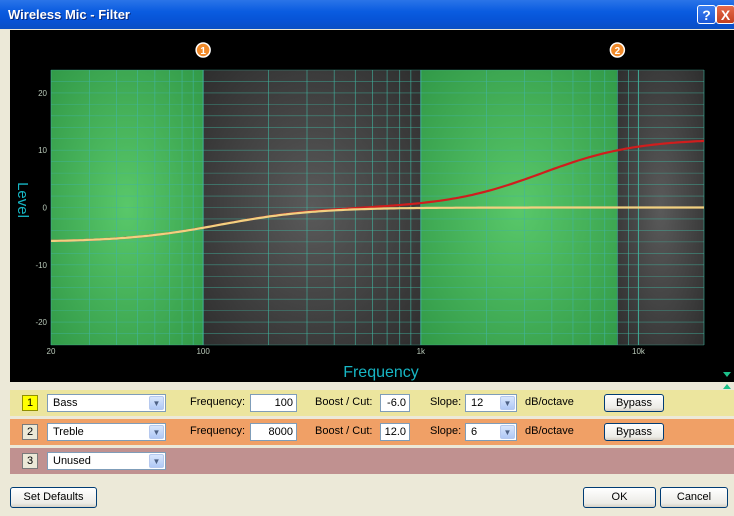 This screenshot has height=516, width=734. Describe the element at coordinates (65, 403) in the screenshot. I see `band-type-value: Bass` at that location.